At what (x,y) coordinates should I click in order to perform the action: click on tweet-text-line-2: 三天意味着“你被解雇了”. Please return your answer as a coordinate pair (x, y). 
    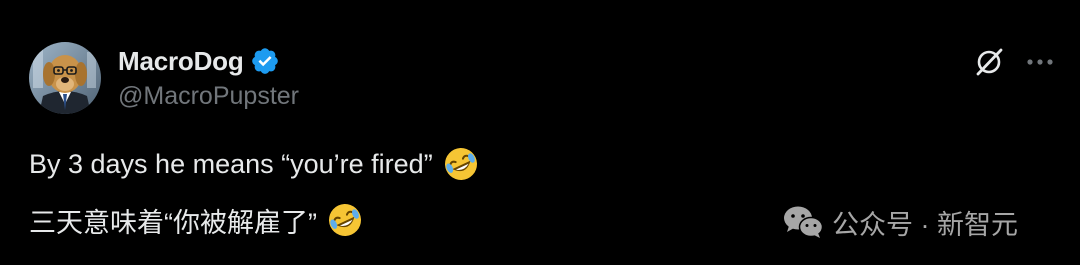
    Looking at the image, I should click on (196, 220).